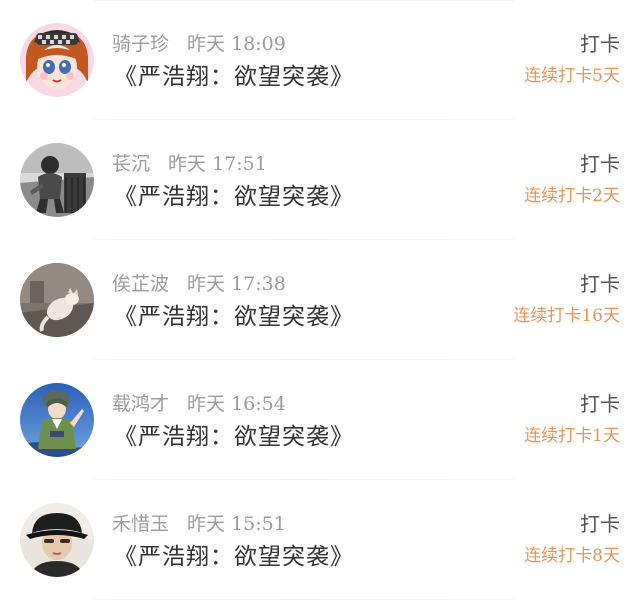 Image resolution: width=640 pixels, height=608 pixels. I want to click on entry-time: 昨天 17:51, so click(217, 164).